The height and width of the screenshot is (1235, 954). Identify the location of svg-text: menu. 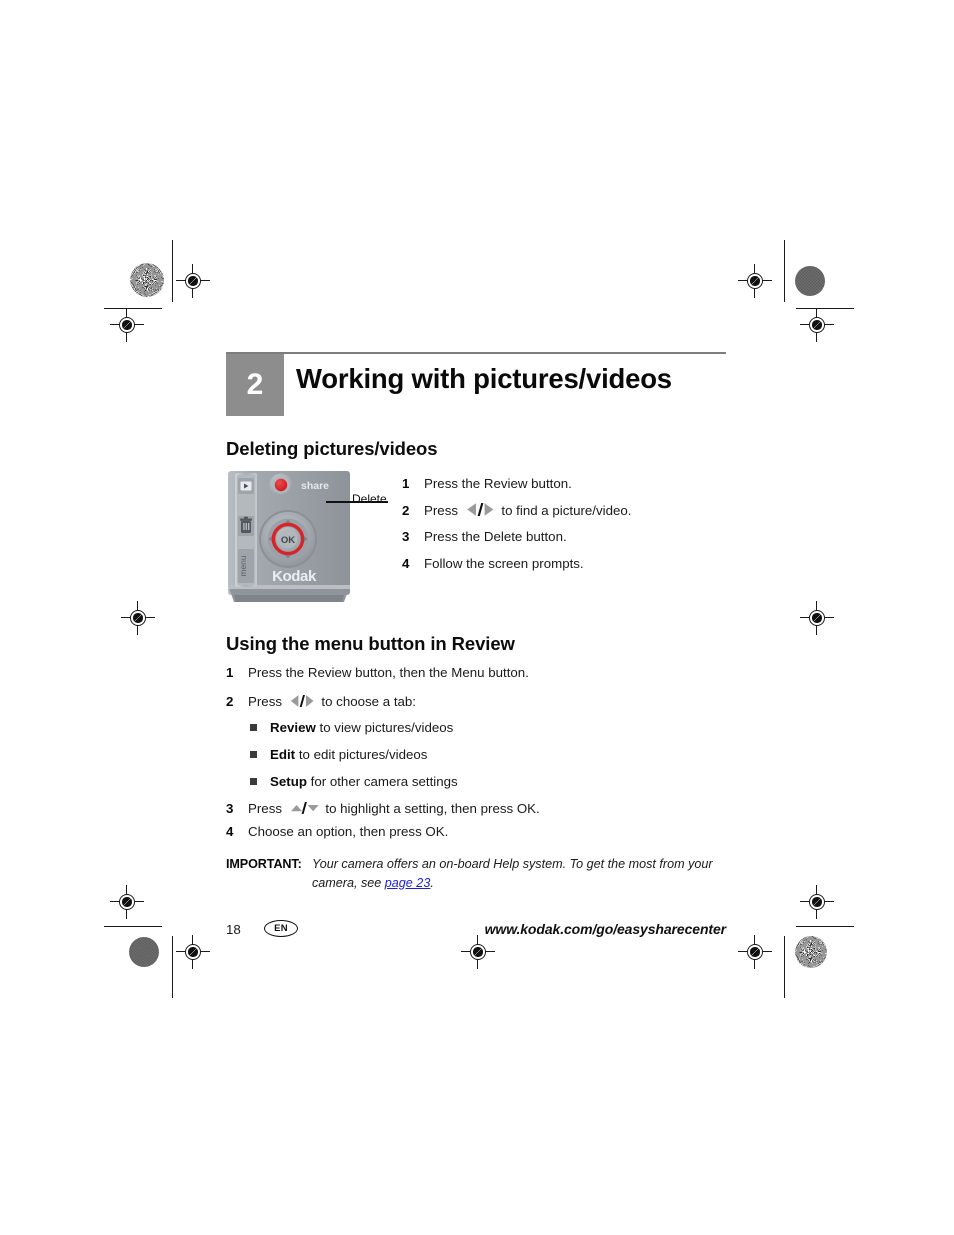
(243, 566).